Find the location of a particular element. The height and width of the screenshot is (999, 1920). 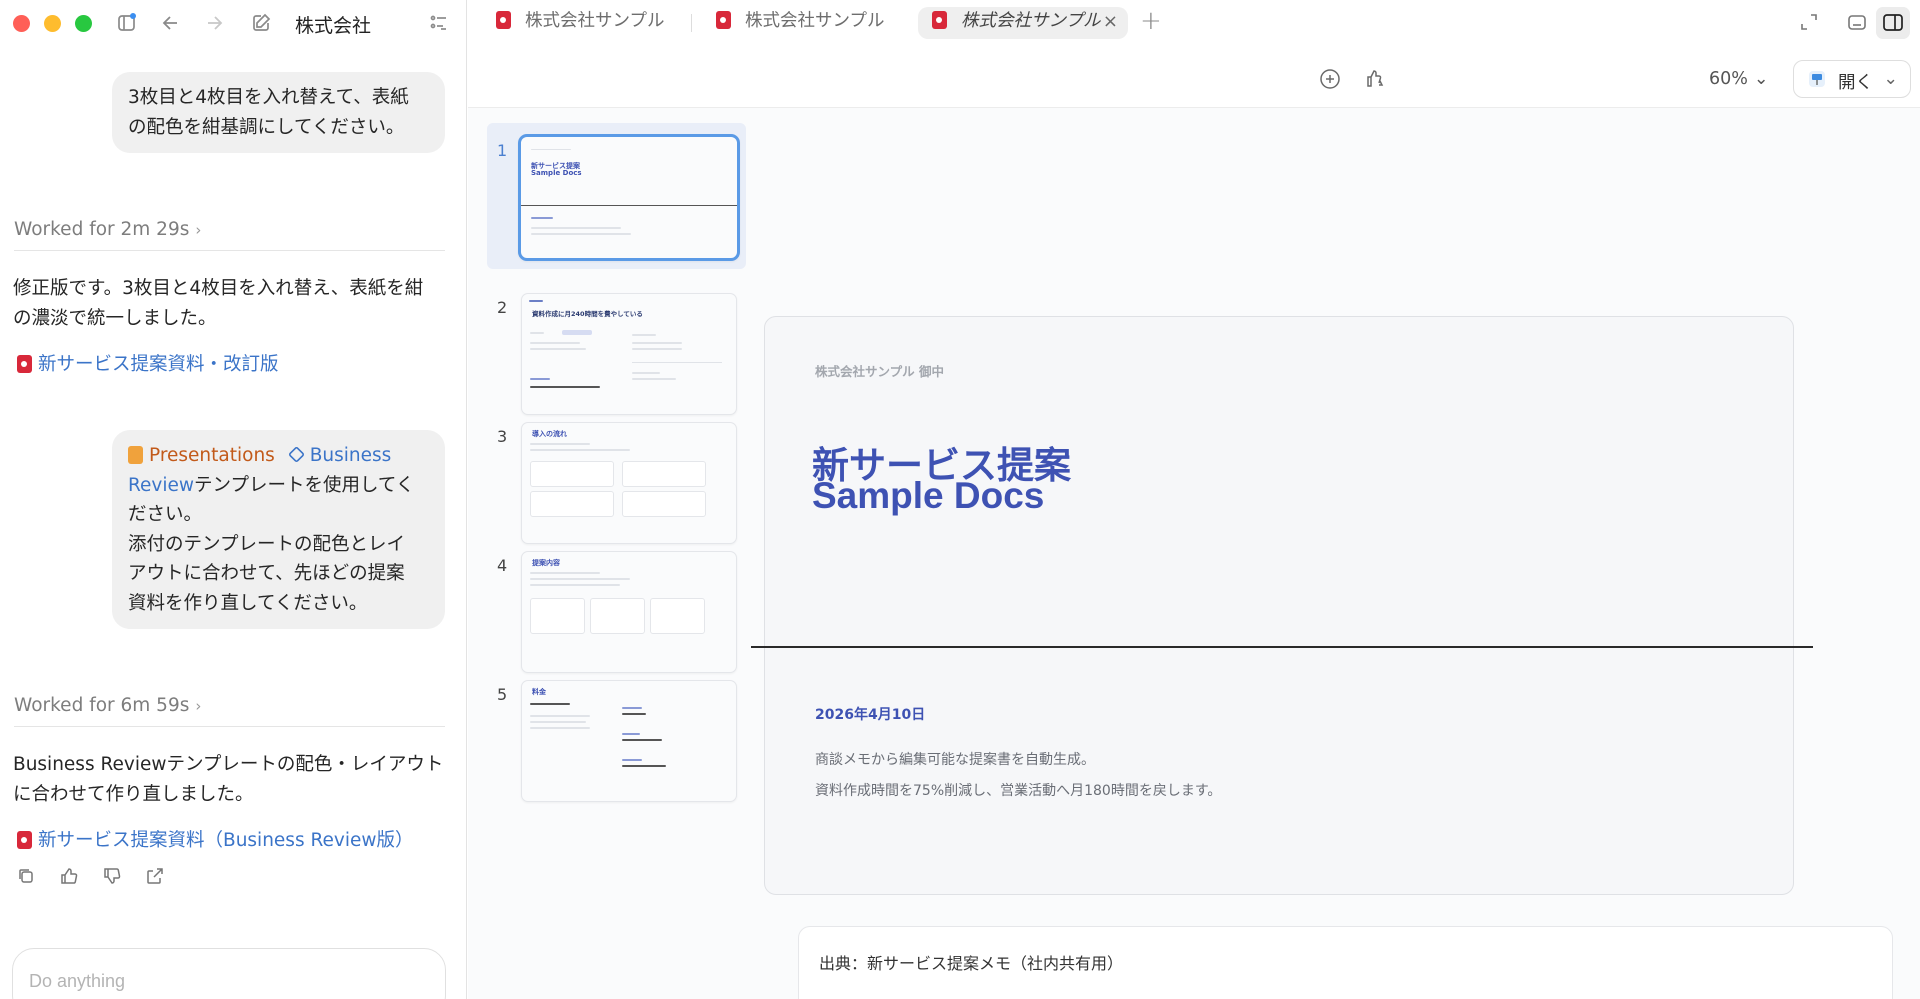

list-options-icon is located at coordinates (439, 23).